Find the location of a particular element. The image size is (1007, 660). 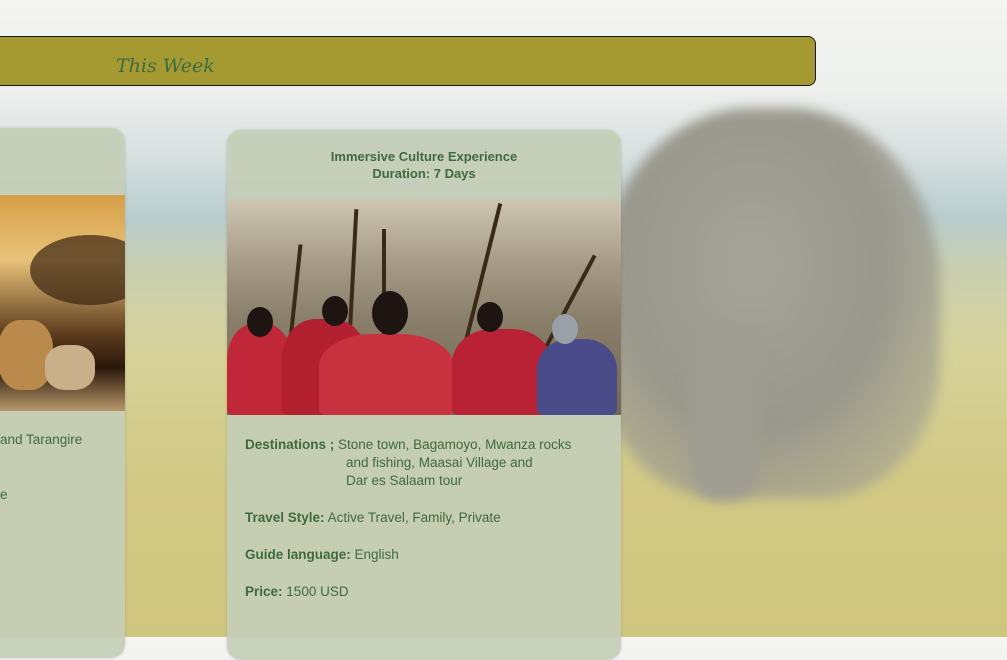

destinations-line: Stone town, Bagamoyo, Mwanza rocks is located at coordinates (455, 444).